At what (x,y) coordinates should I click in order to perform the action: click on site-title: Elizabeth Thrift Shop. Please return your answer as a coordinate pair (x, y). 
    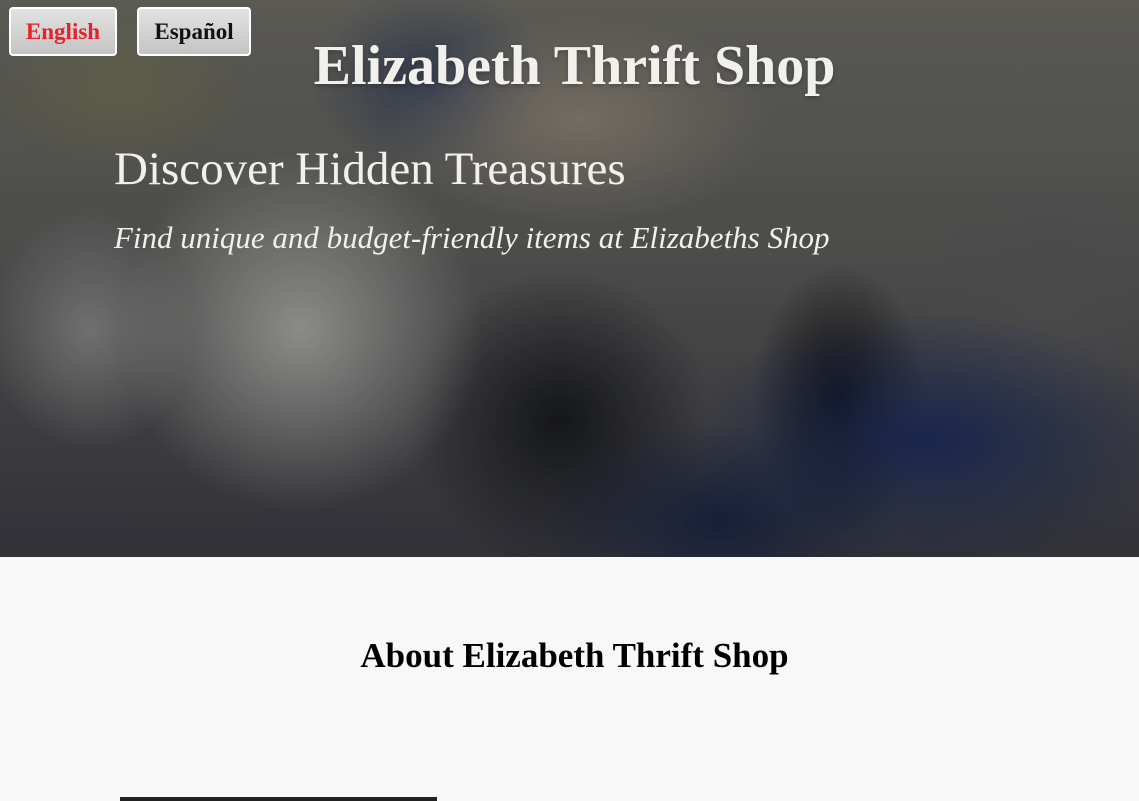
    Looking at the image, I should click on (574, 66).